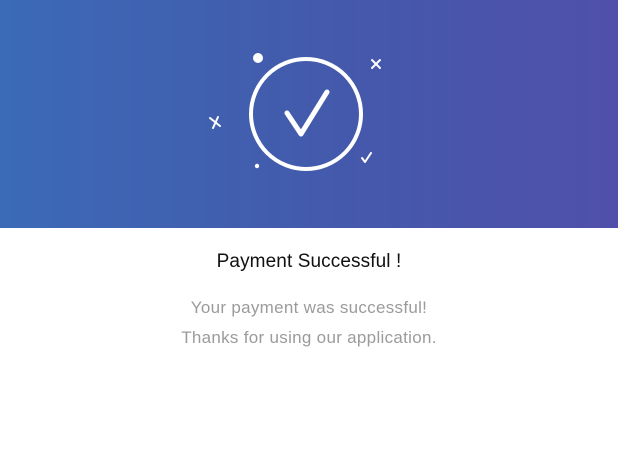  What do you see at coordinates (309, 307) in the screenshot?
I see `success-message-line-1: Your payment was successful!` at bounding box center [309, 307].